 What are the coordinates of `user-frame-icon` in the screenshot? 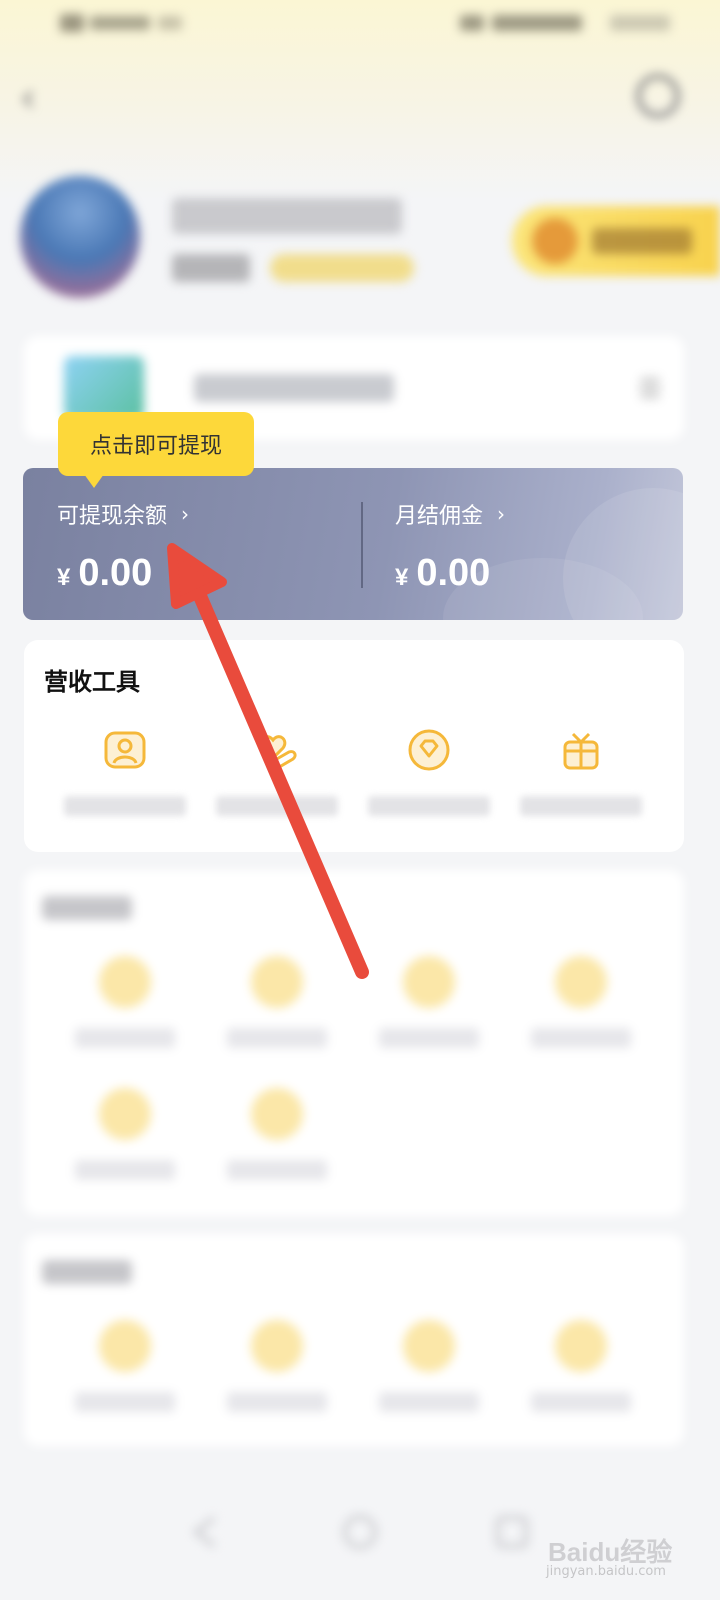 It's located at (125, 750).